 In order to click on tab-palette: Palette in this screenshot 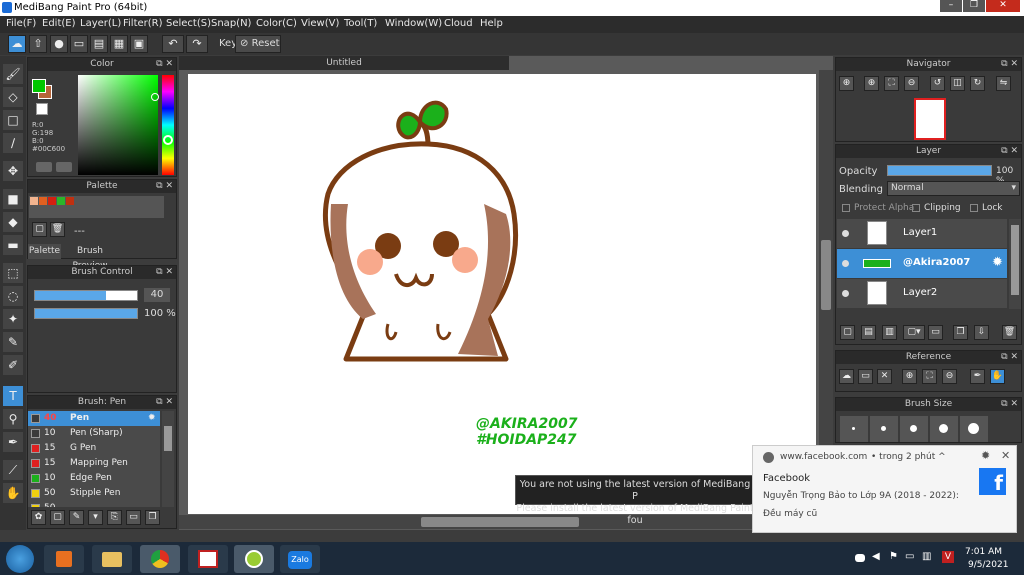, I will do `click(44, 251)`.